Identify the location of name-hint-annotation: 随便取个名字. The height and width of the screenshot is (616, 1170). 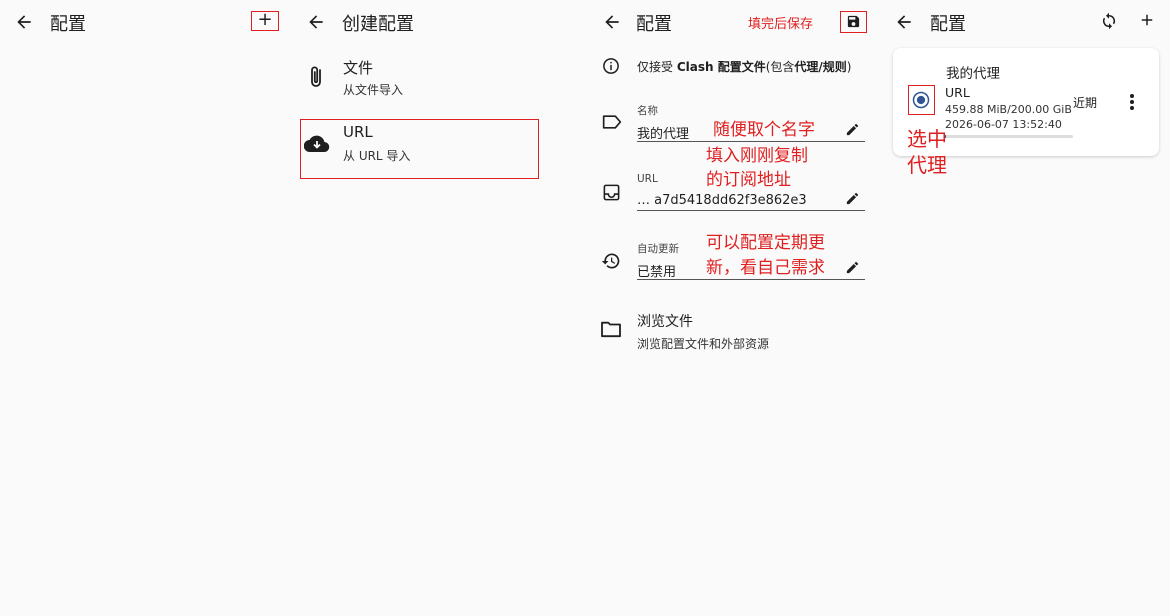
(764, 130).